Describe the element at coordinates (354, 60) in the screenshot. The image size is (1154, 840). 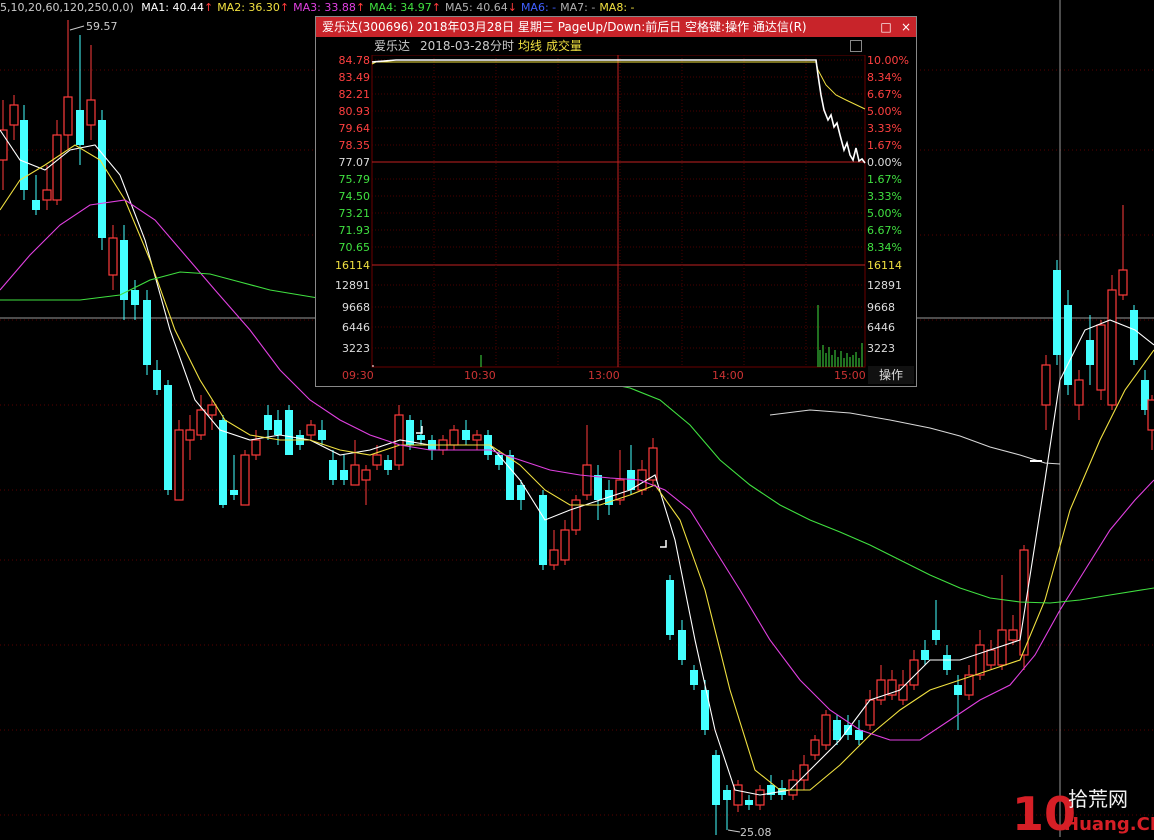
I see `price-axis-label: 84.78` at that location.